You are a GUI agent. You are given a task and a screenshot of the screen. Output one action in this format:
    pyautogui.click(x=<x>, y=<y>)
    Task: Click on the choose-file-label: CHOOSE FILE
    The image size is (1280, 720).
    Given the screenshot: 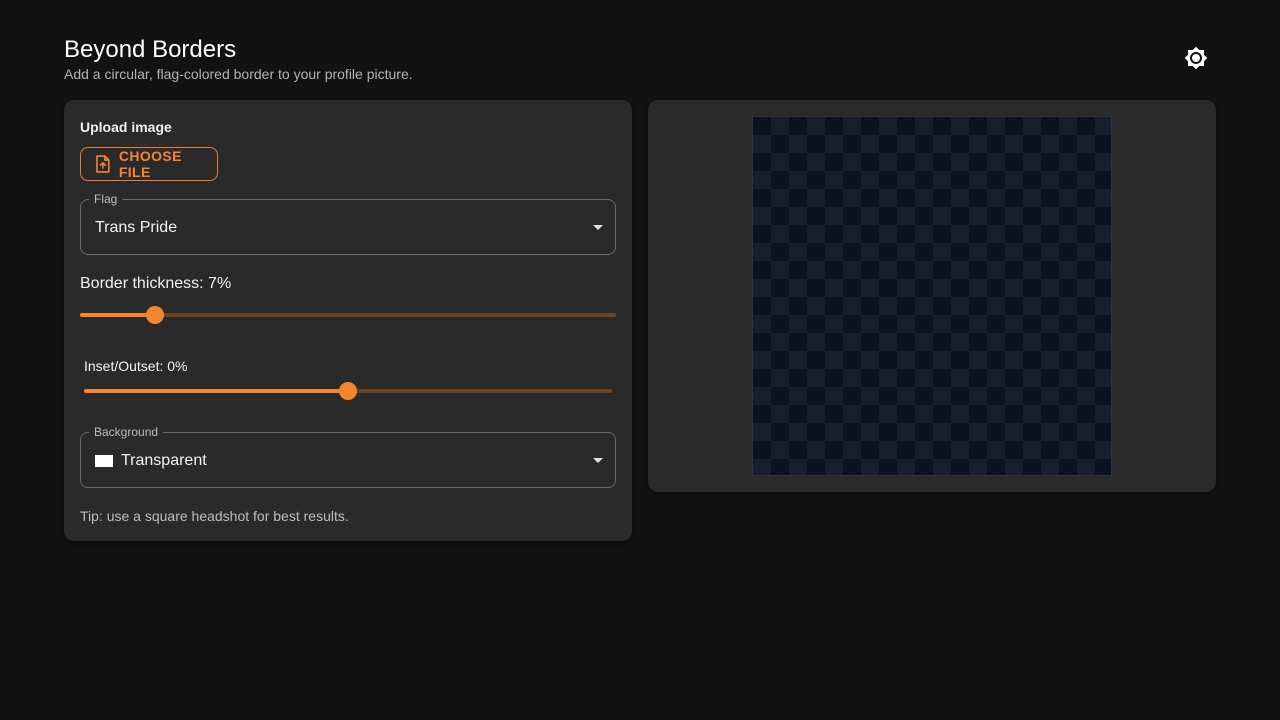 What is the action you would take?
    pyautogui.click(x=150, y=164)
    